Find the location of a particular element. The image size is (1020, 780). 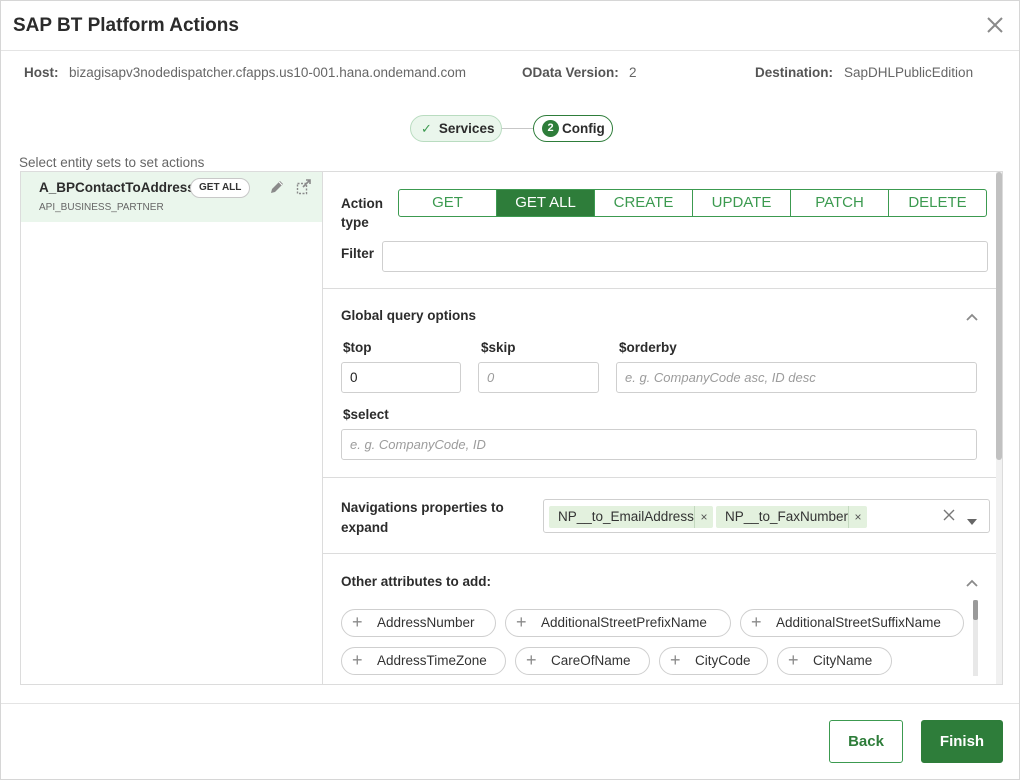

add-attribute-address-time-zone: + AddressTimeZone is located at coordinates (423, 661).